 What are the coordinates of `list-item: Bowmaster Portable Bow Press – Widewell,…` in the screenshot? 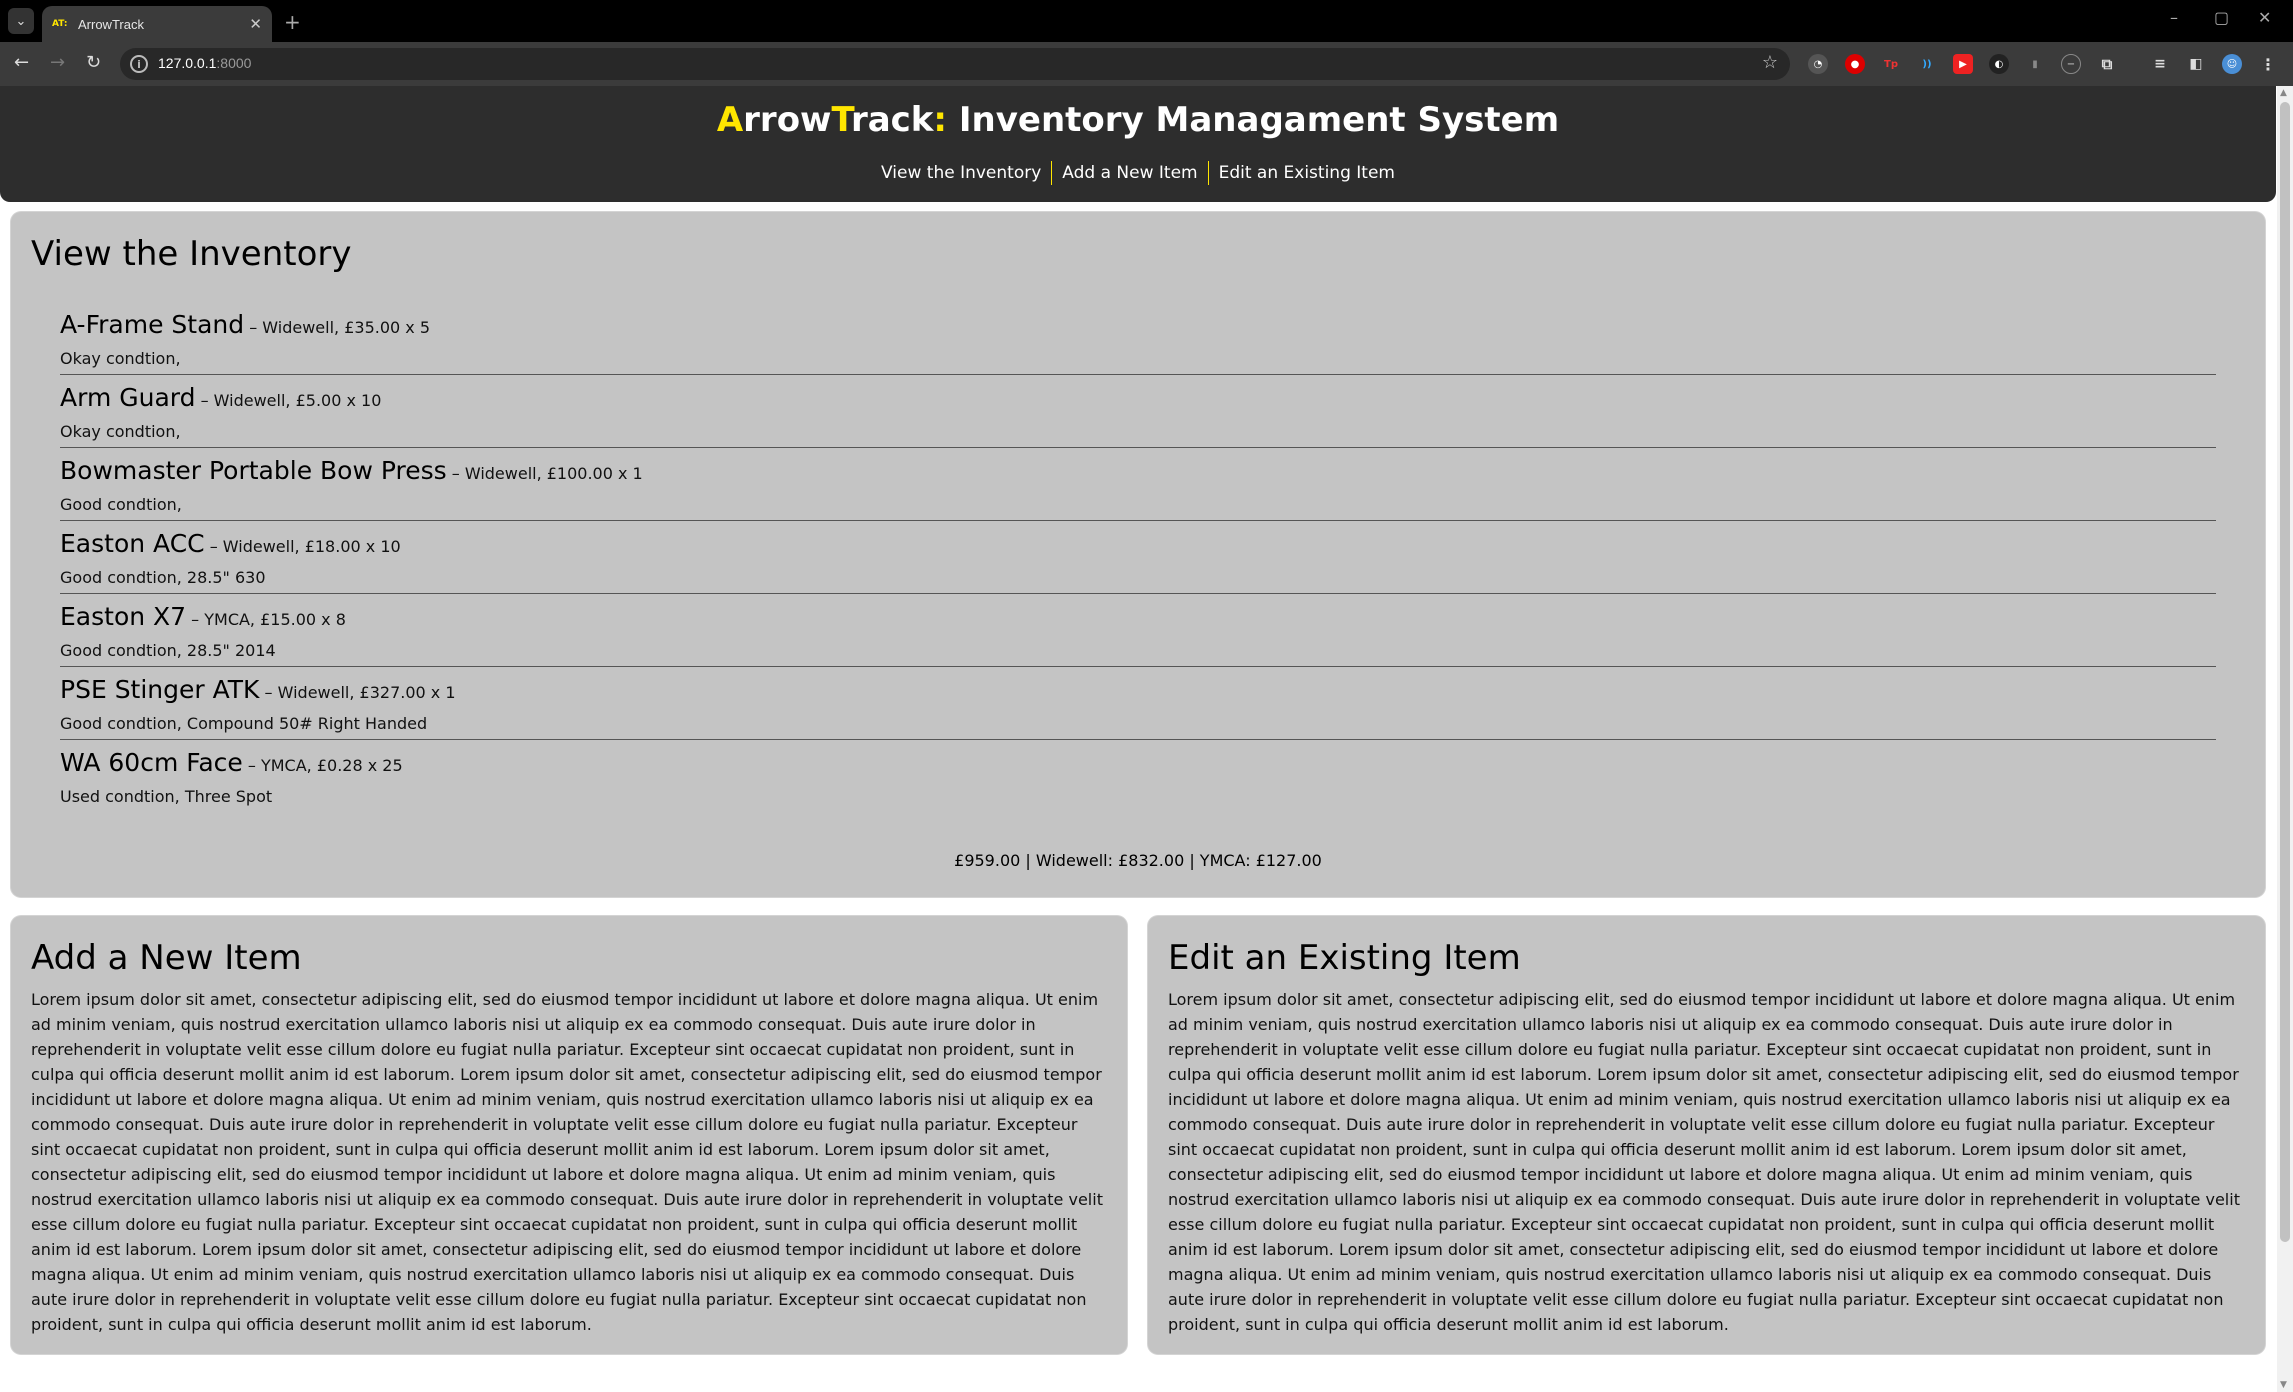 It's located at (1138, 484).